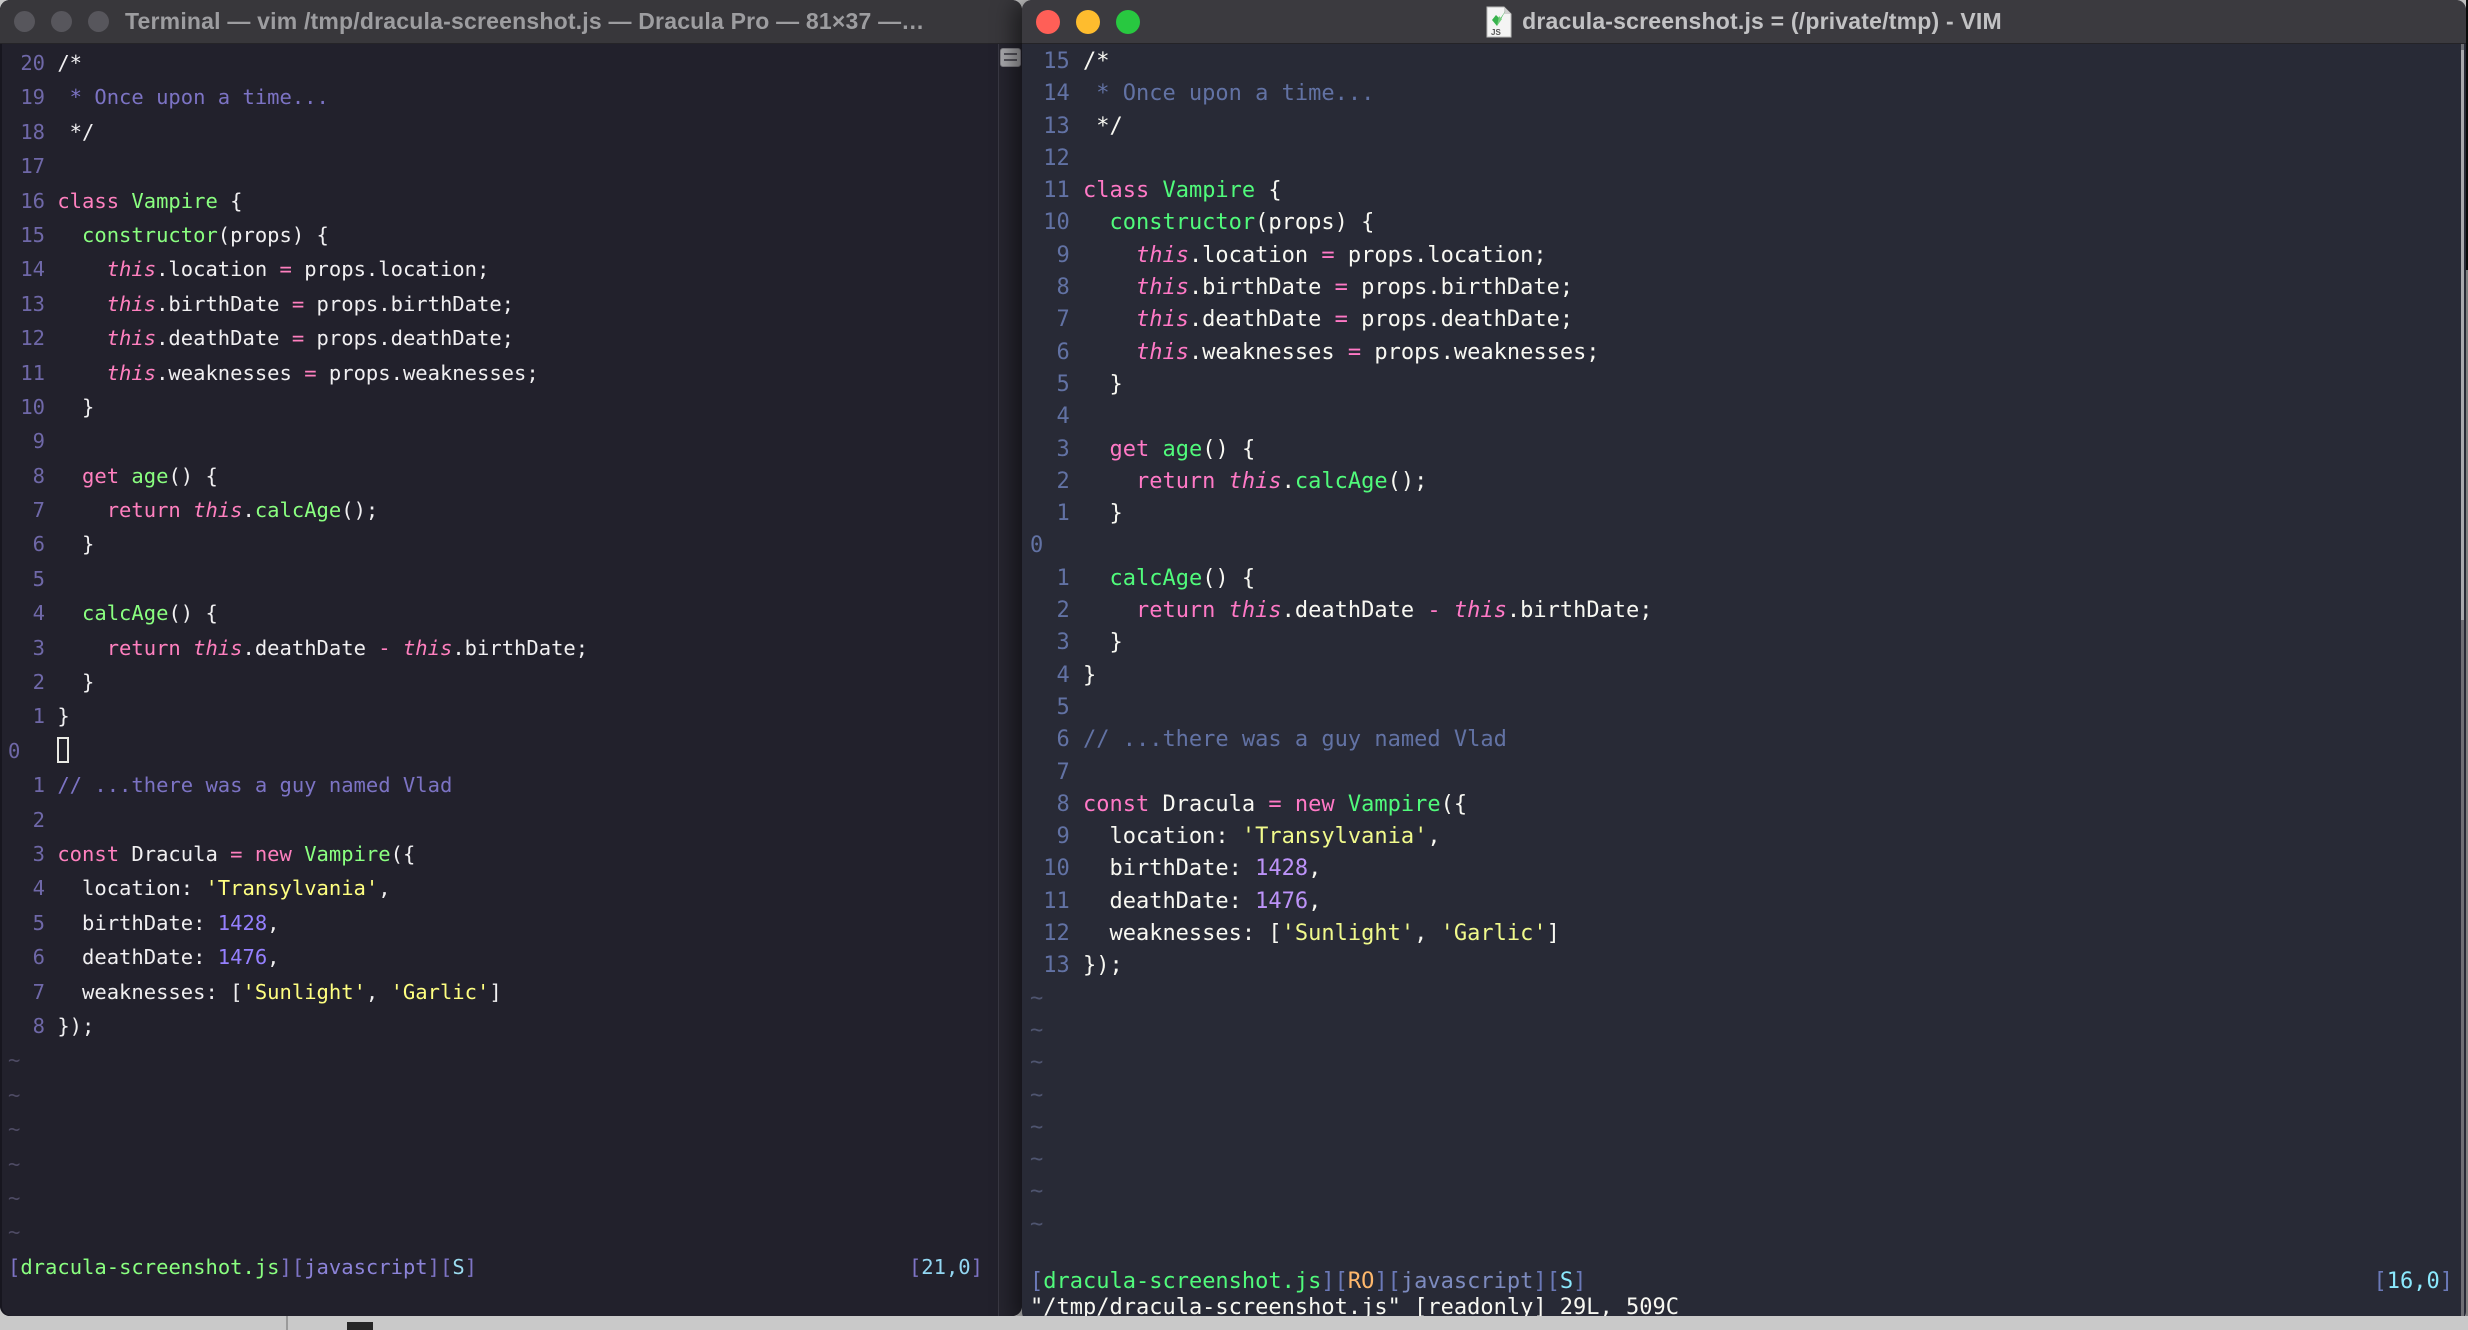 This screenshot has width=2468, height=1330. Describe the element at coordinates (511, 166) in the screenshot. I see `code-line: 17` at that location.